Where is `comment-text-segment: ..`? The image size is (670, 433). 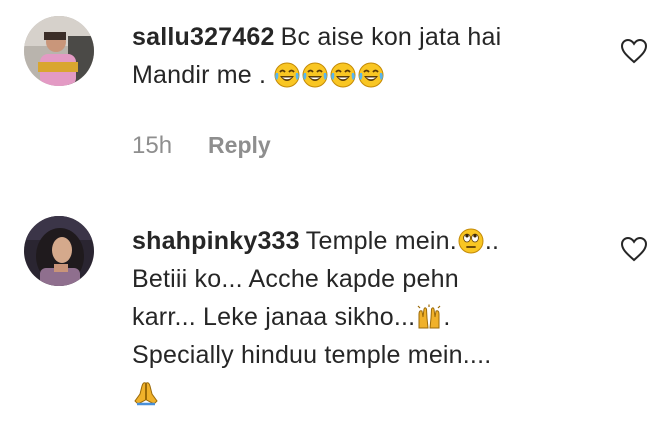
comment-text-segment: .. is located at coordinates (492, 241).